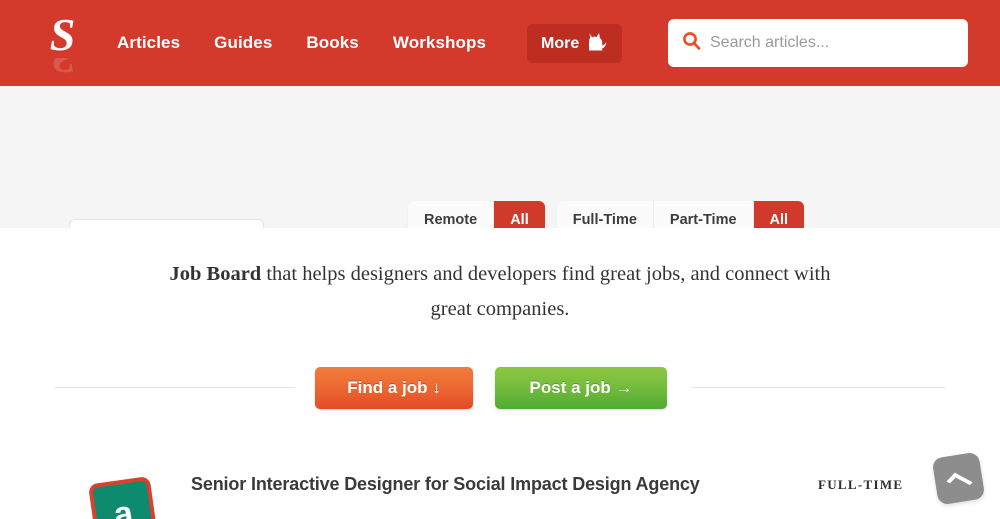  What do you see at coordinates (123, 506) in the screenshot?
I see `company-logo-glyph: a` at bounding box center [123, 506].